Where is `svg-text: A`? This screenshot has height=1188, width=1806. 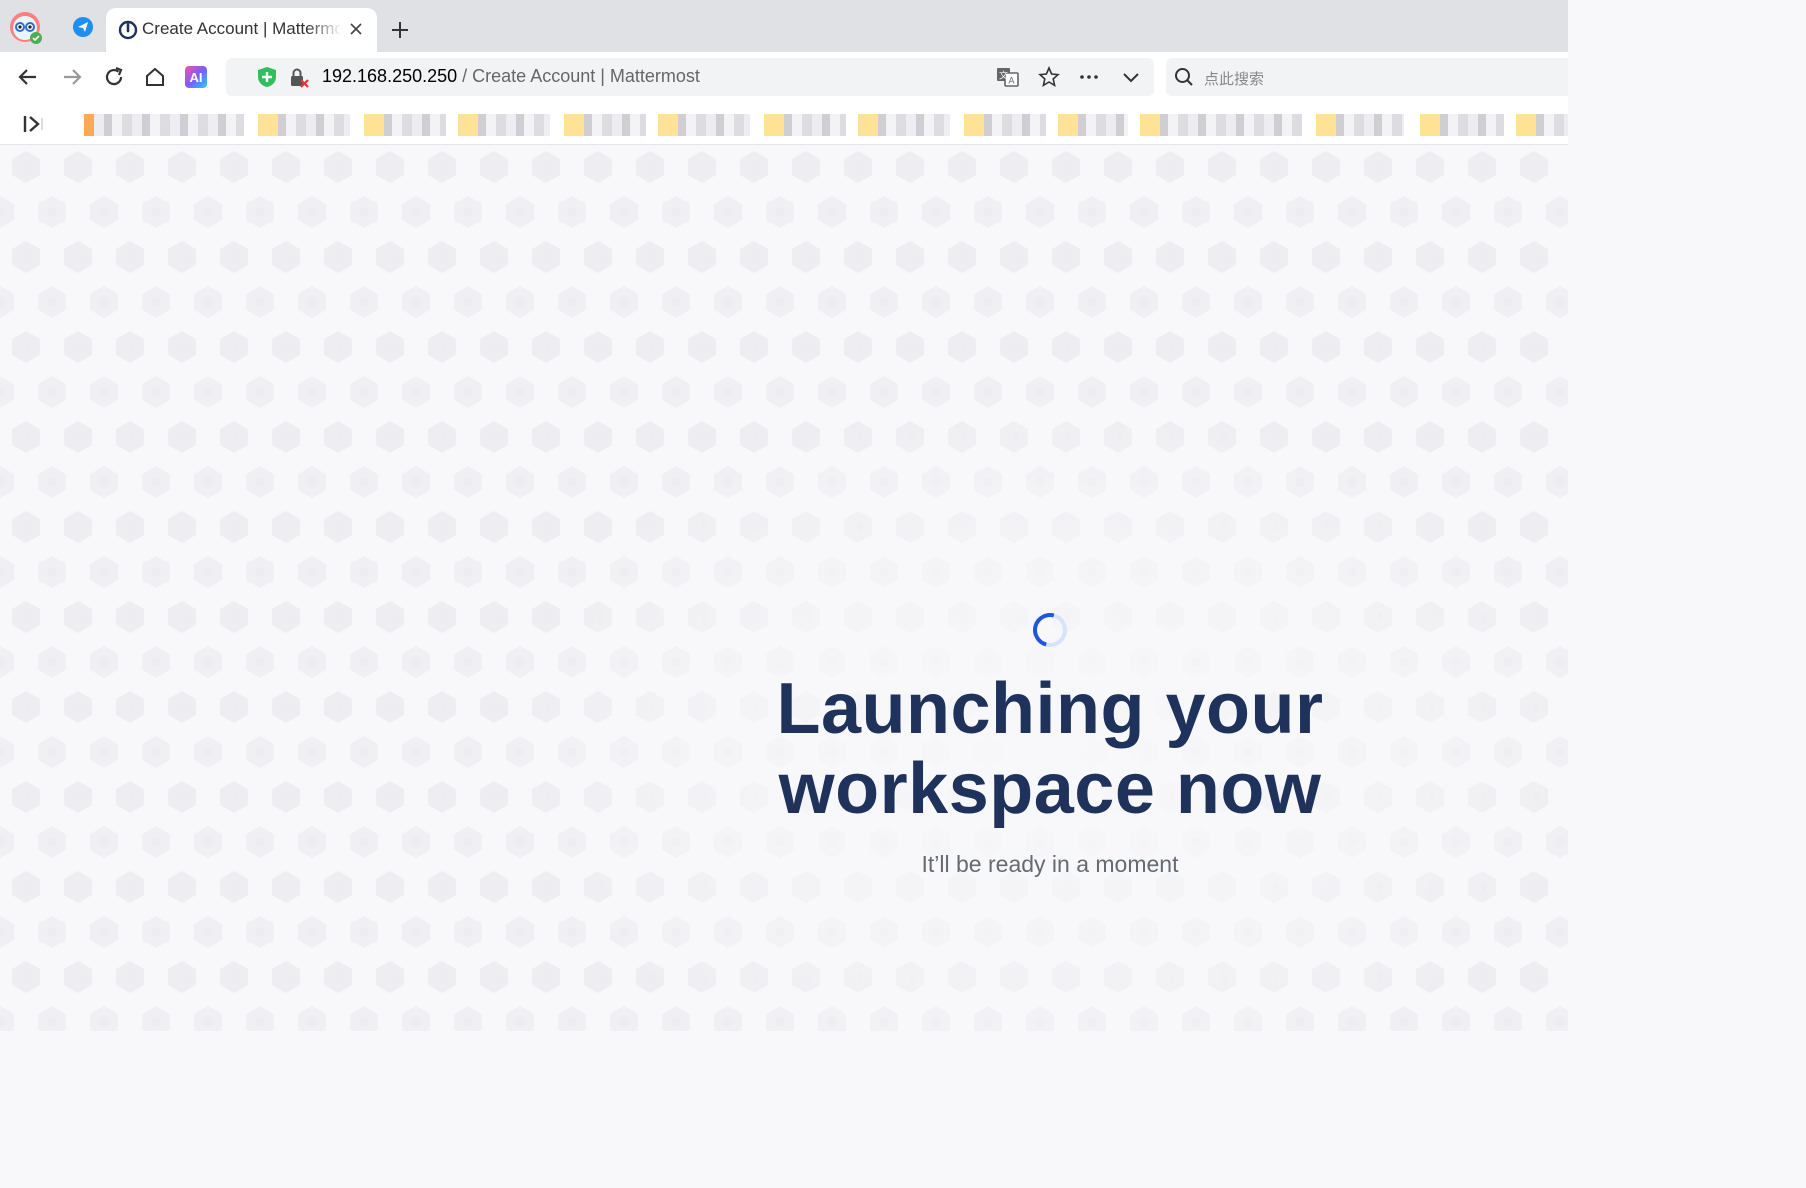
svg-text: A is located at coordinates (1011, 82).